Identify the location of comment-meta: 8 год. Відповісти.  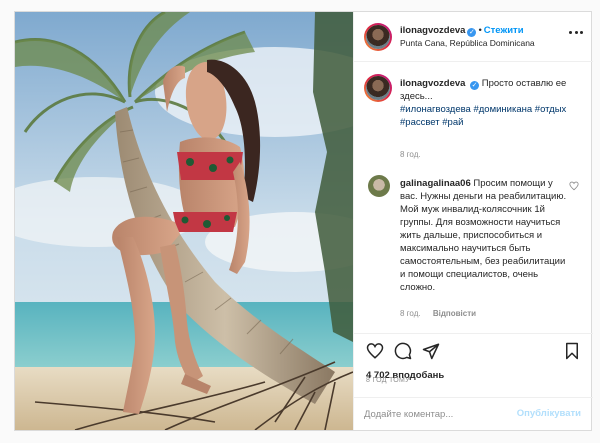
(443, 313).